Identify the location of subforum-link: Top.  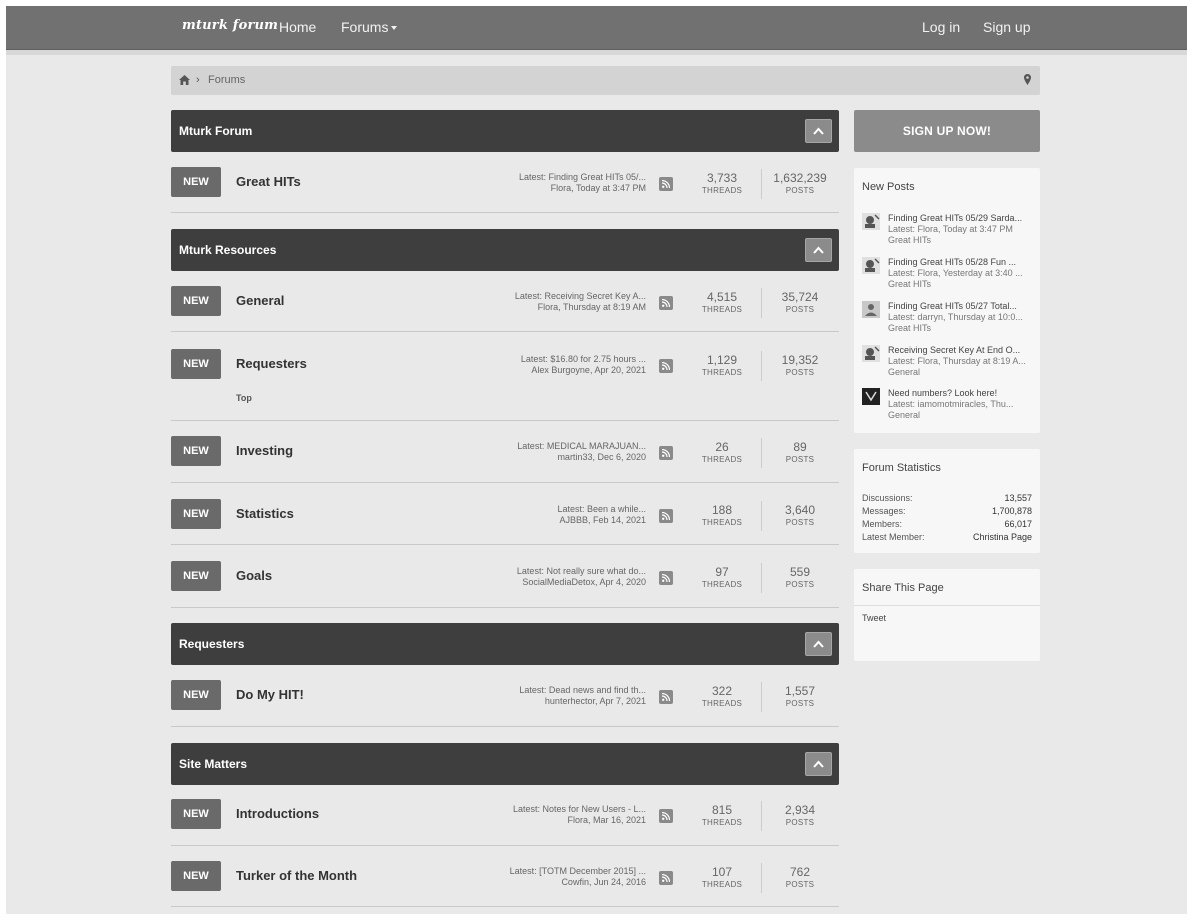
(244, 398).